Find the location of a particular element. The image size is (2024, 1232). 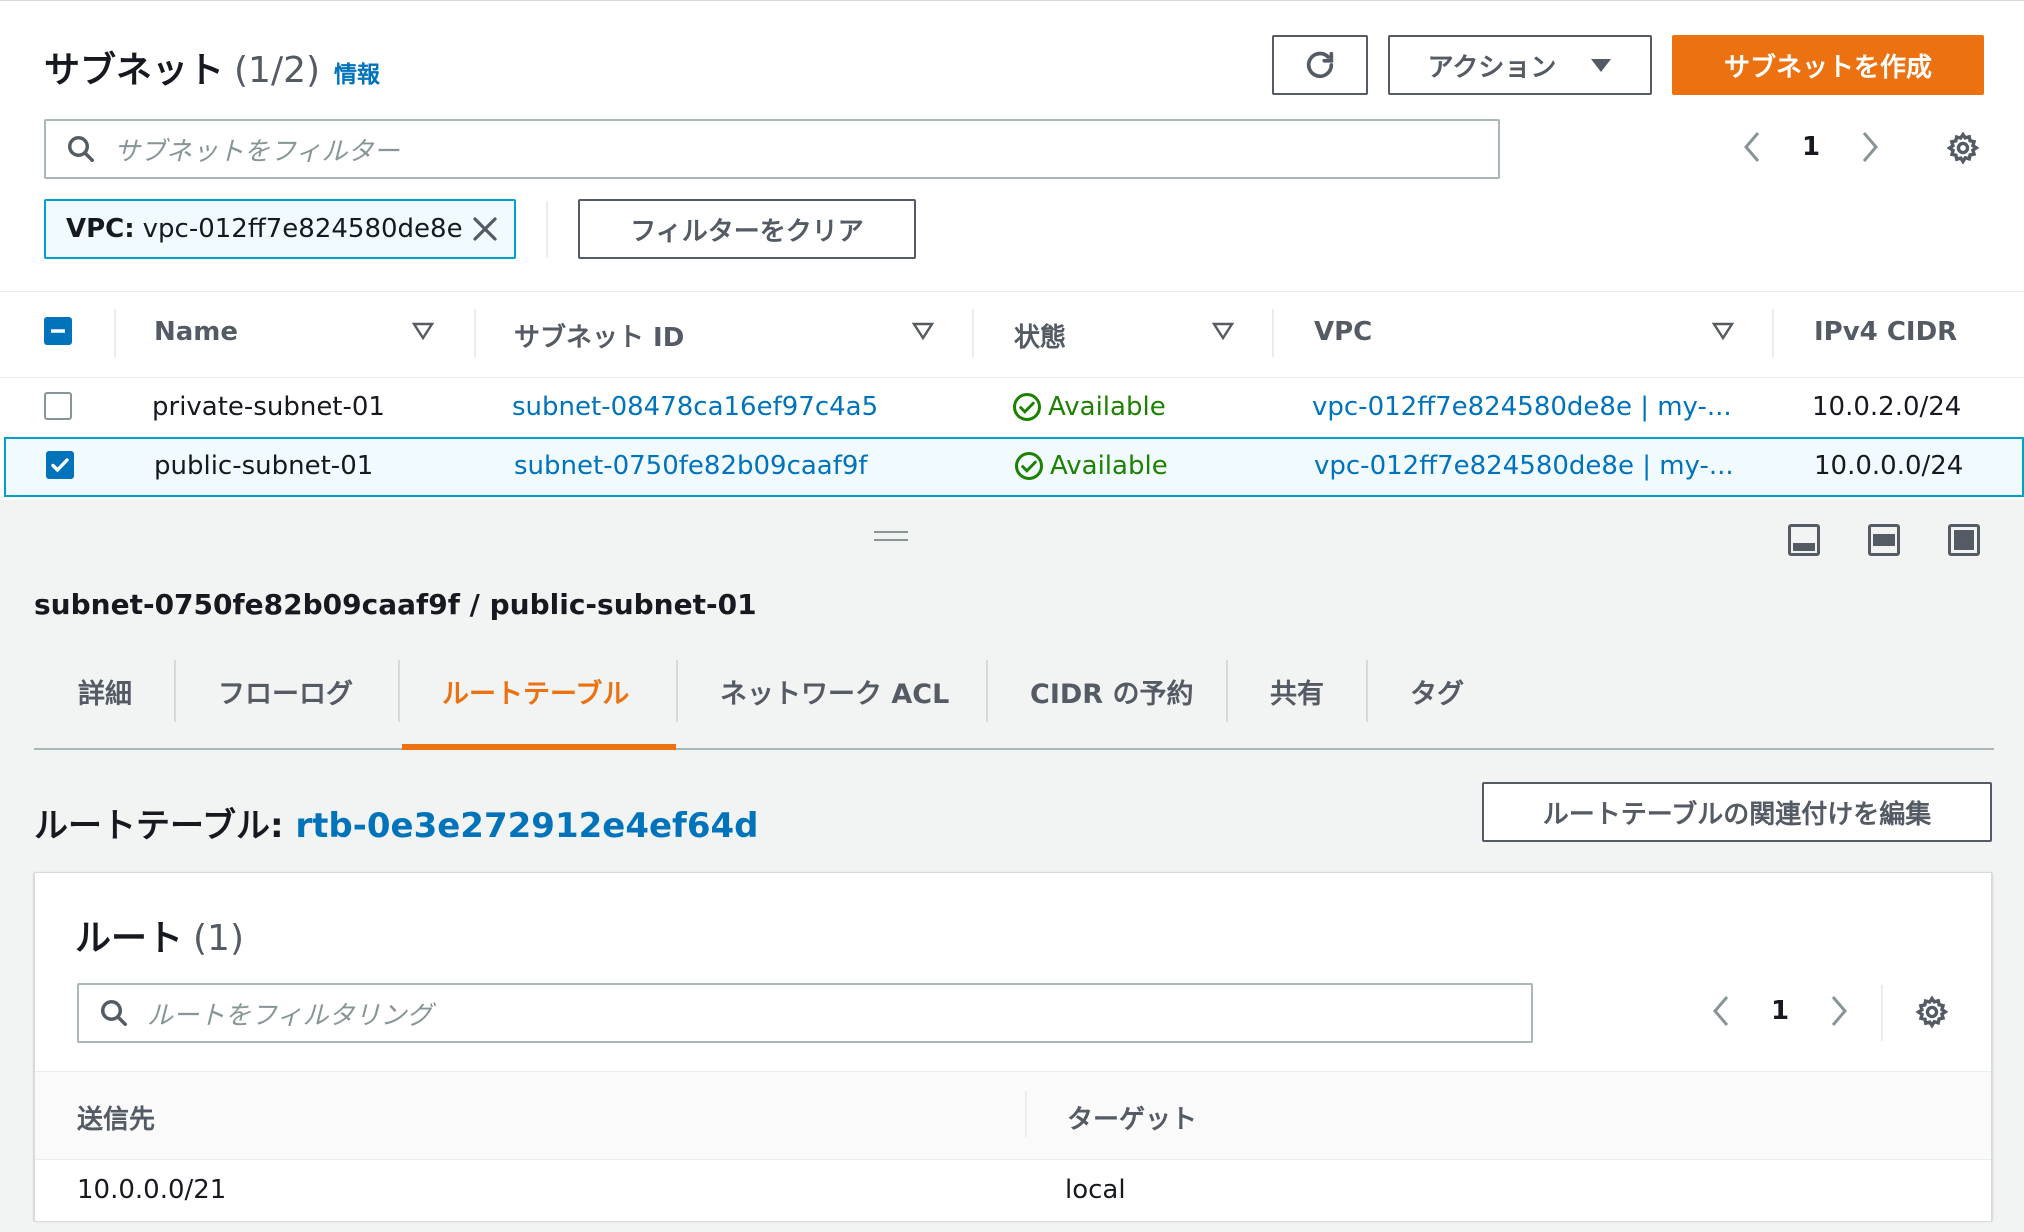

active-tab-indicator is located at coordinates (539, 747).